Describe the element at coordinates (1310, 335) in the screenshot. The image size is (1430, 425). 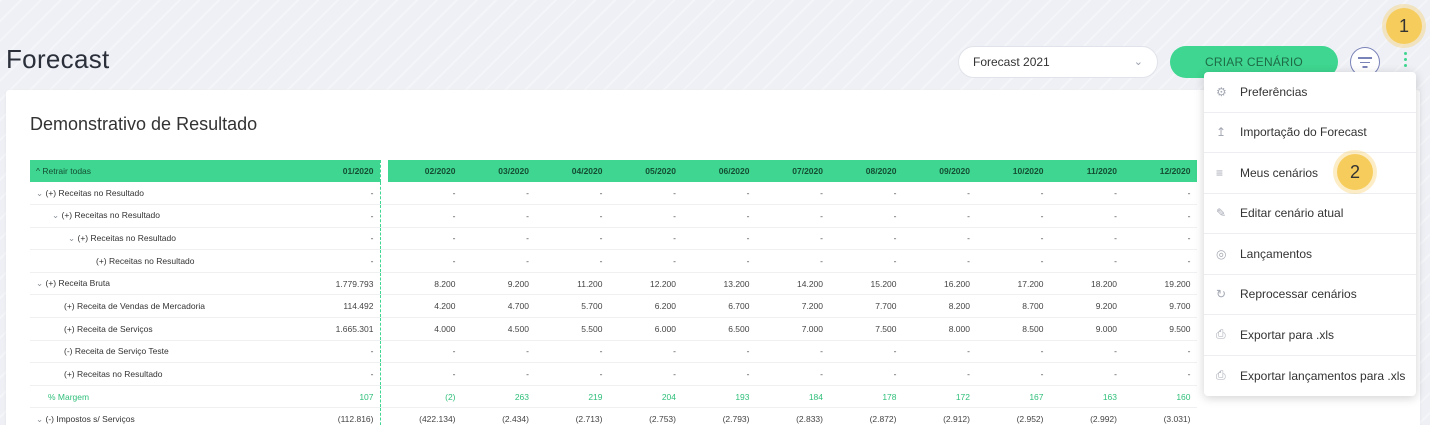
I see `menu-item-file-xls: ⎙ Exportar para .xls` at that location.